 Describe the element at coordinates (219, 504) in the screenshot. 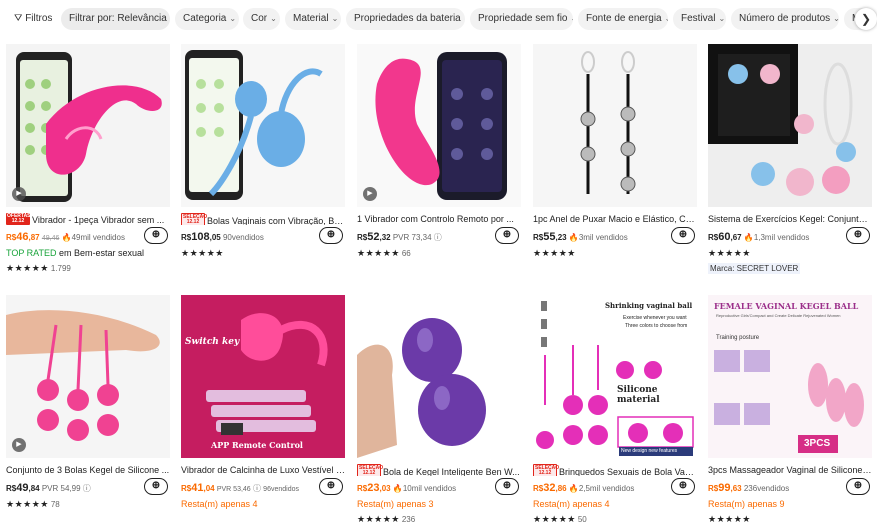

I see `stock-warning: Resta(m) apenas 4` at that location.